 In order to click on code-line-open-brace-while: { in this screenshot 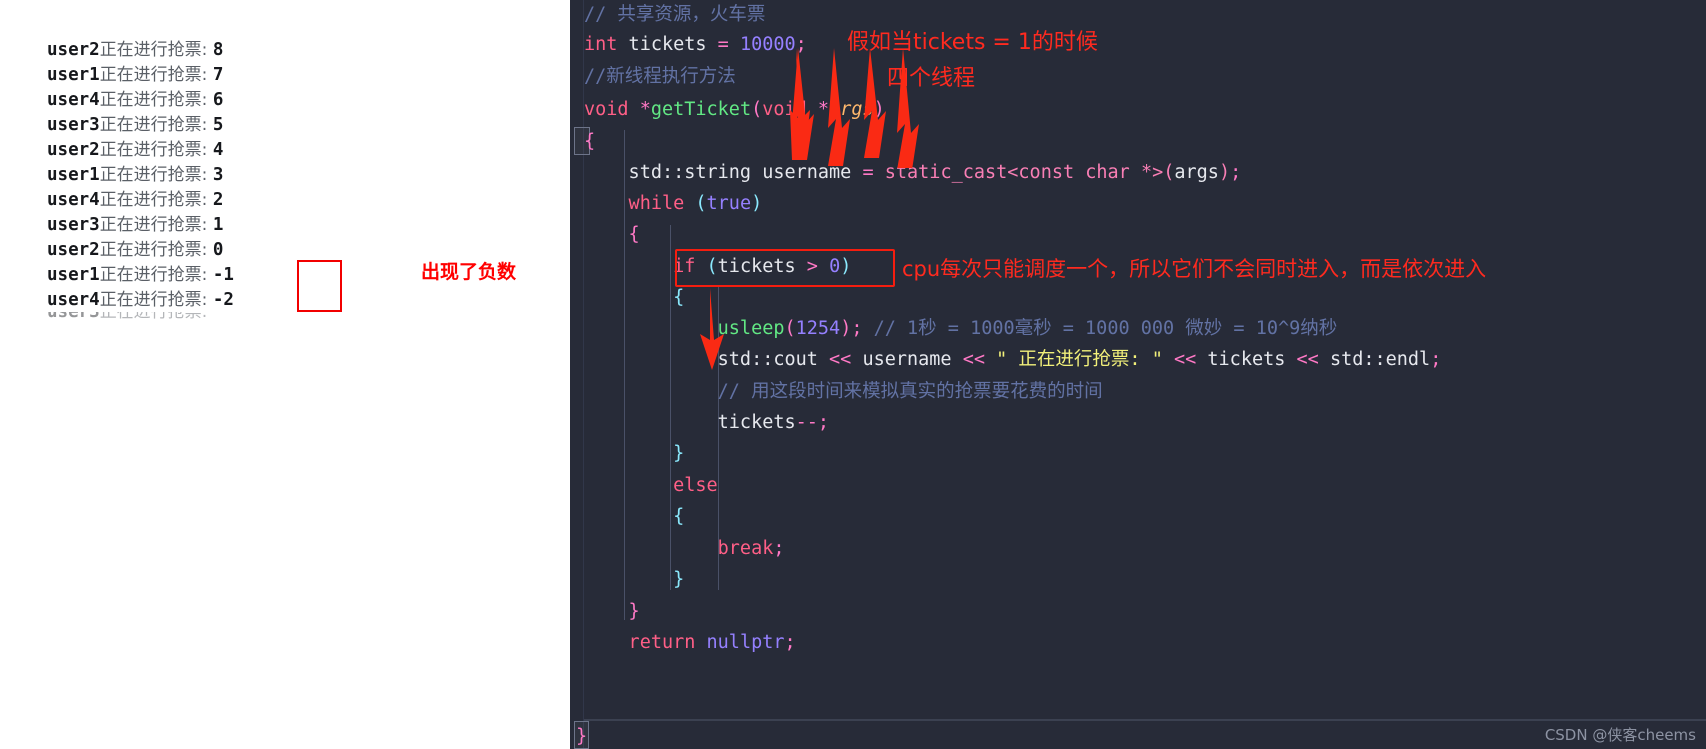, I will do `click(612, 235)`.